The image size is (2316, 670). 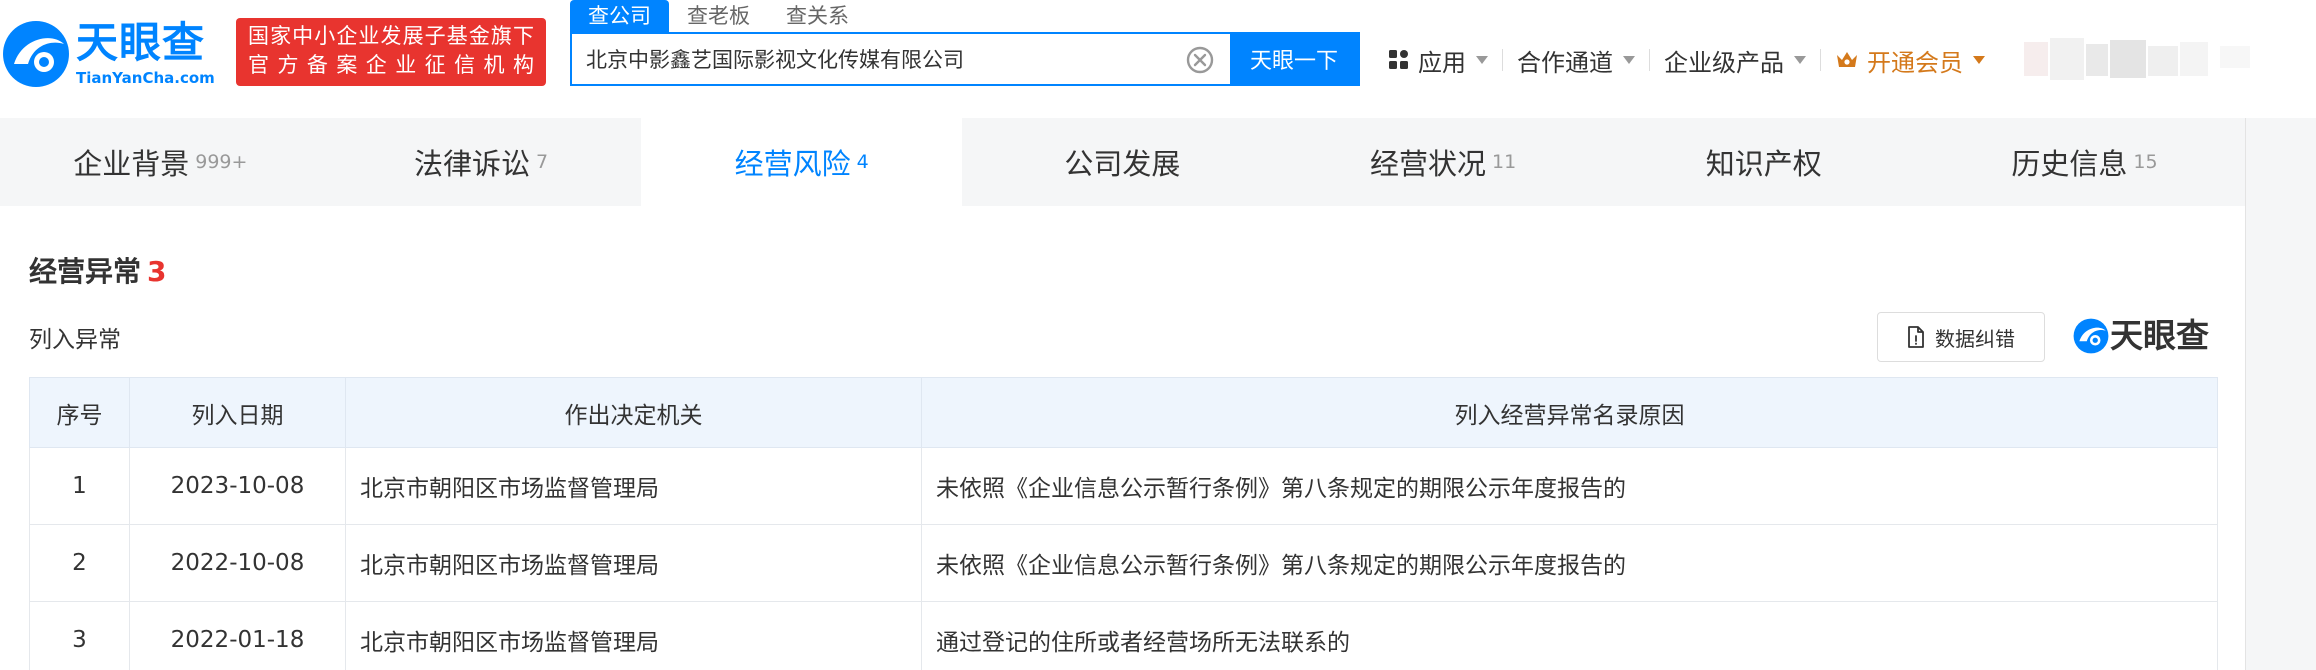 I want to click on nav-channels: 合作通道, so click(x=1576, y=60).